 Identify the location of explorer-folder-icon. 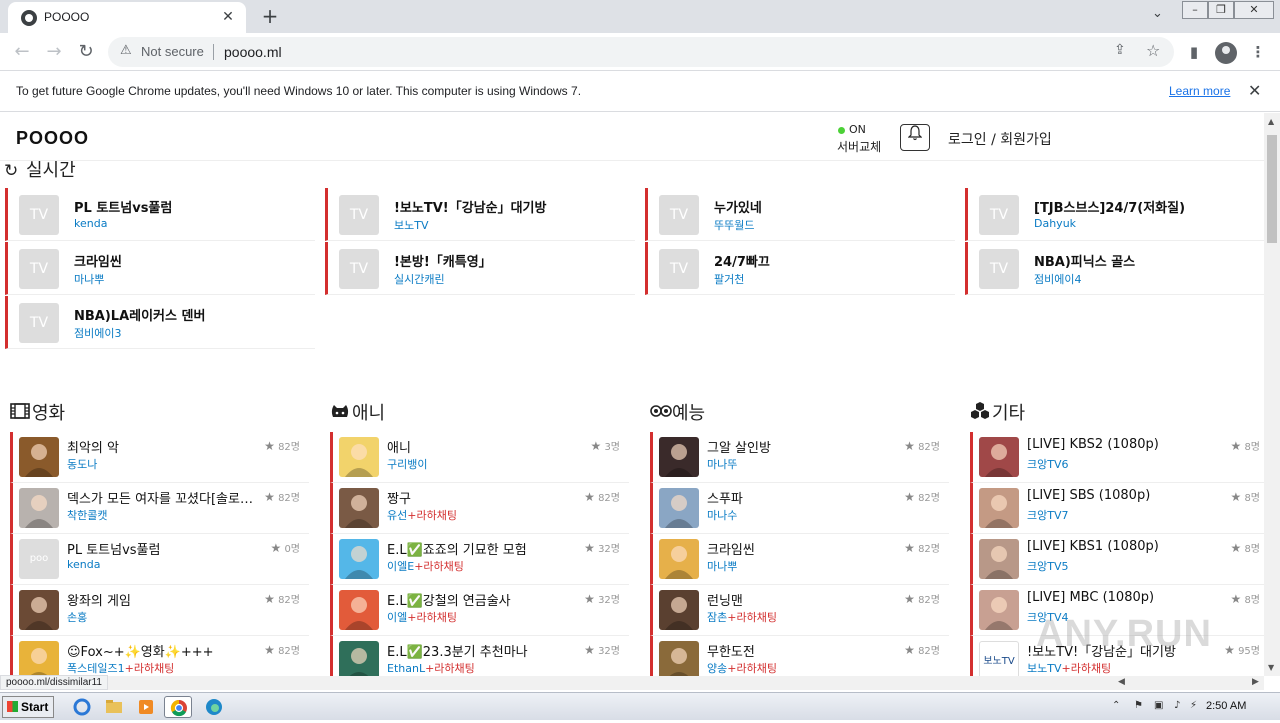
(114, 707).